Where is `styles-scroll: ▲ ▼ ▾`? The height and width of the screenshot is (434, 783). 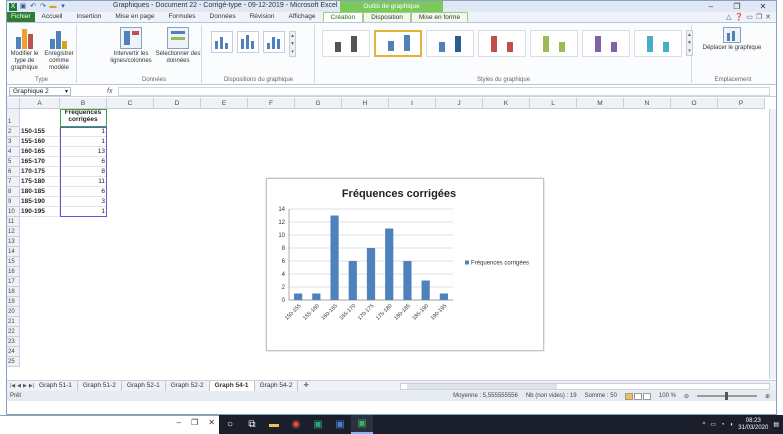
styles-scroll: ▲ ▼ ▾ is located at coordinates (689, 43).